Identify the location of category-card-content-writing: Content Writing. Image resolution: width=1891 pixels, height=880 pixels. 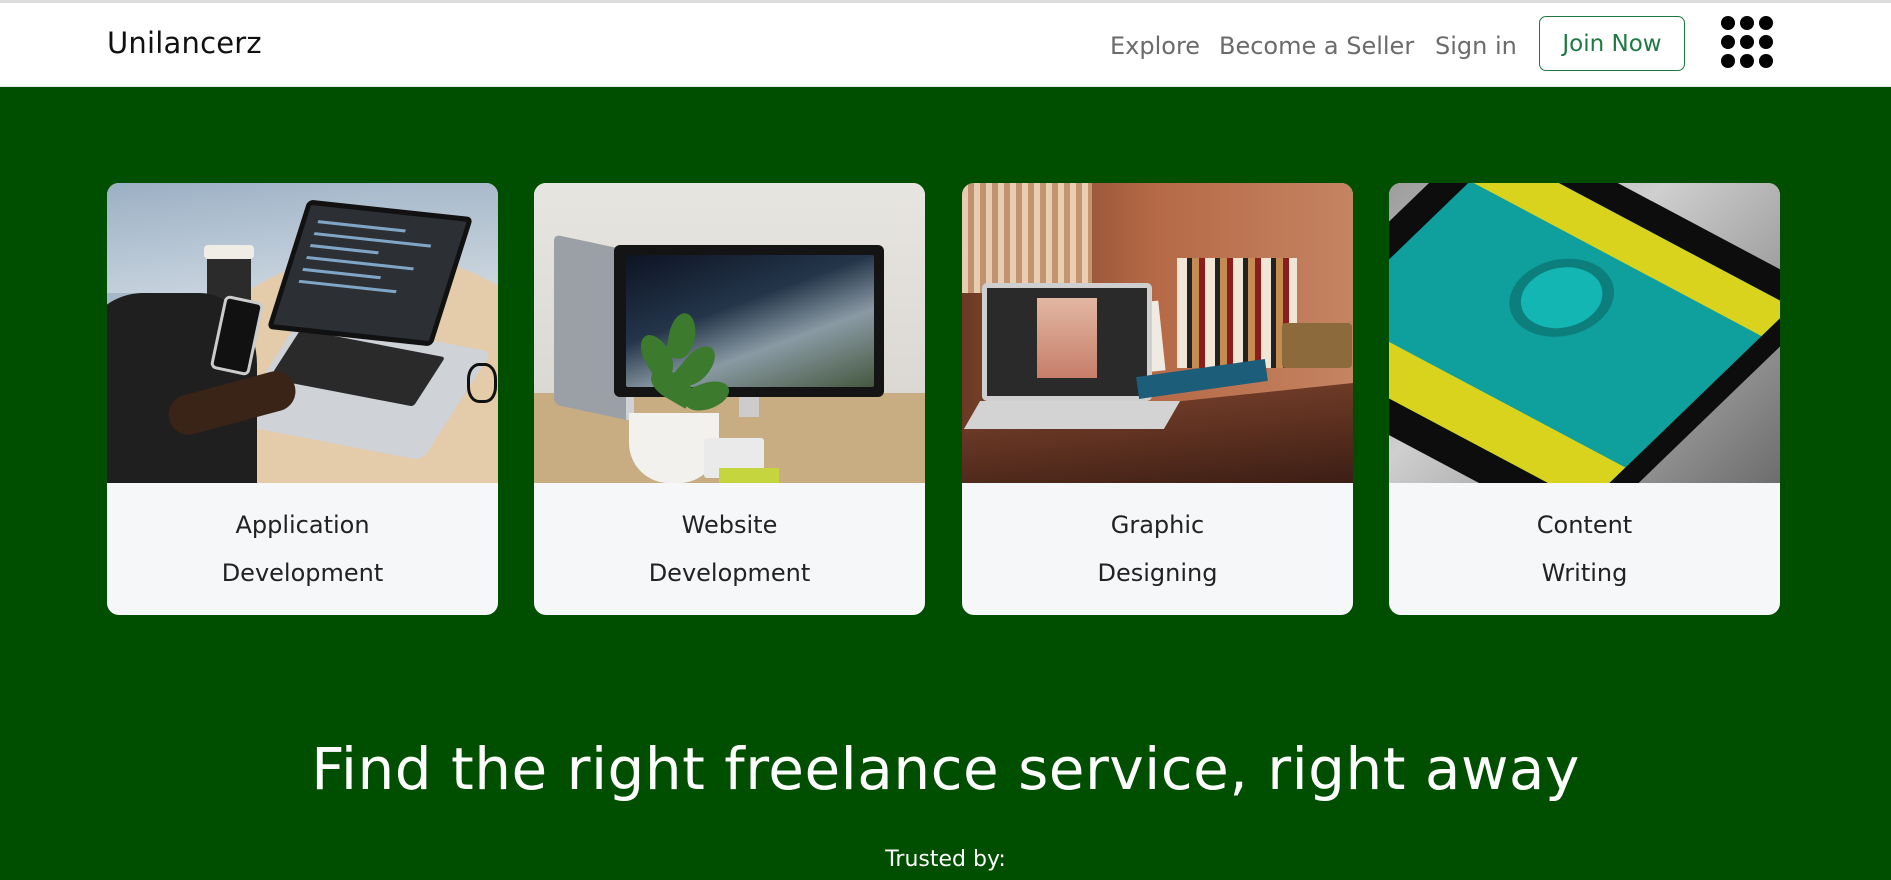
(1584, 399).